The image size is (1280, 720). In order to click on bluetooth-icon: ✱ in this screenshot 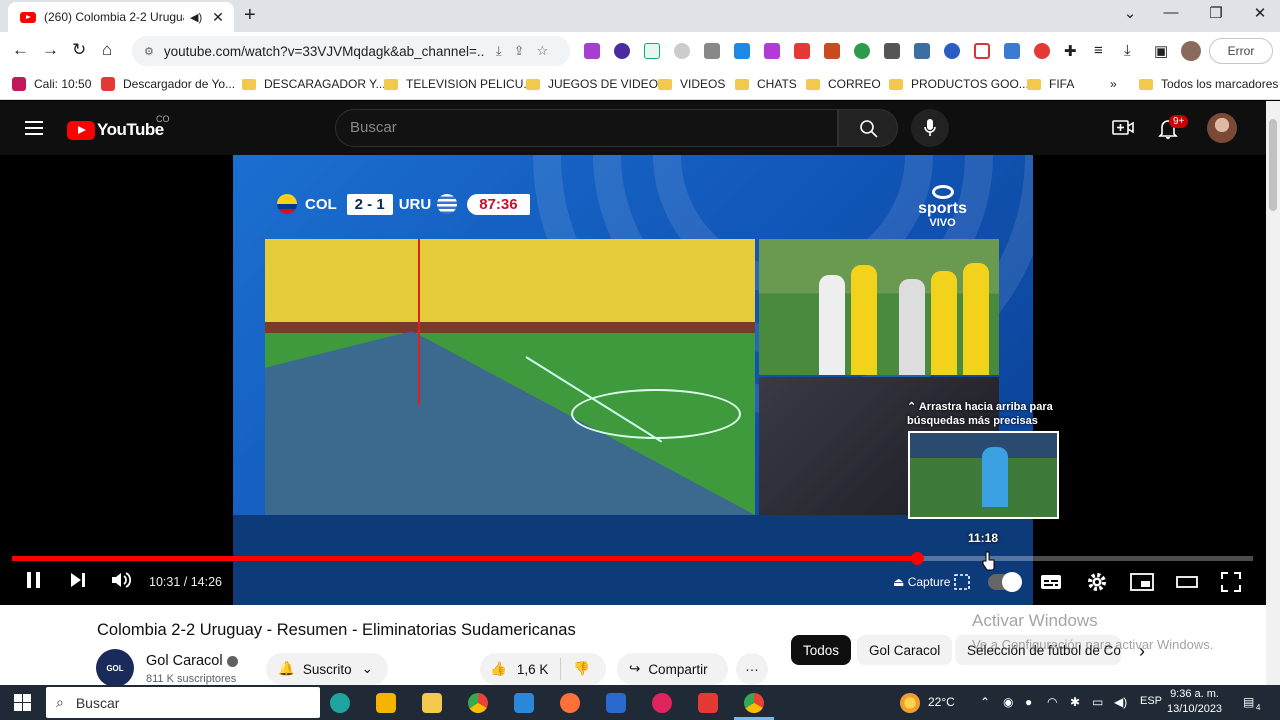, I will do `click(1075, 702)`.